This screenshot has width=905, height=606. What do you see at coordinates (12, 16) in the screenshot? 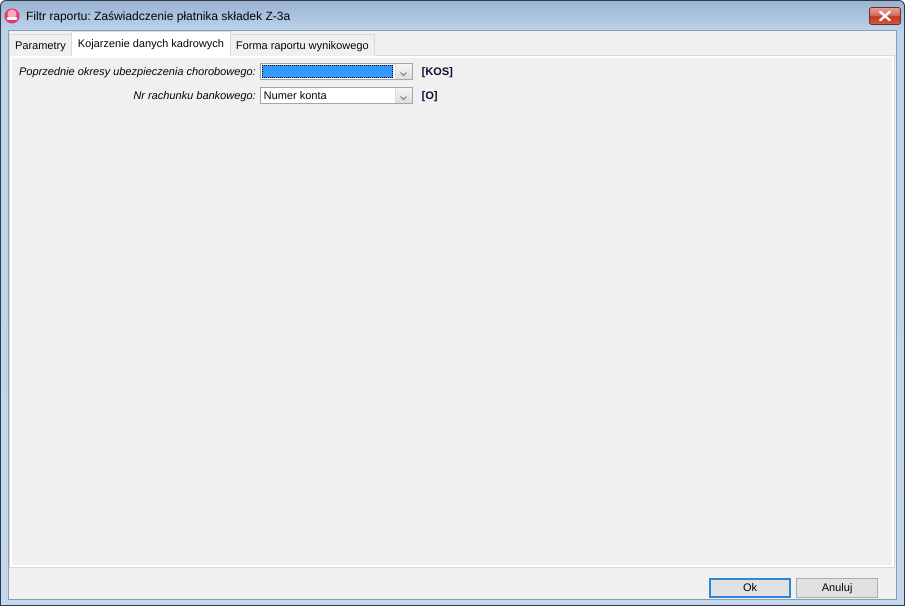
I see `disc-logo-icon` at bounding box center [12, 16].